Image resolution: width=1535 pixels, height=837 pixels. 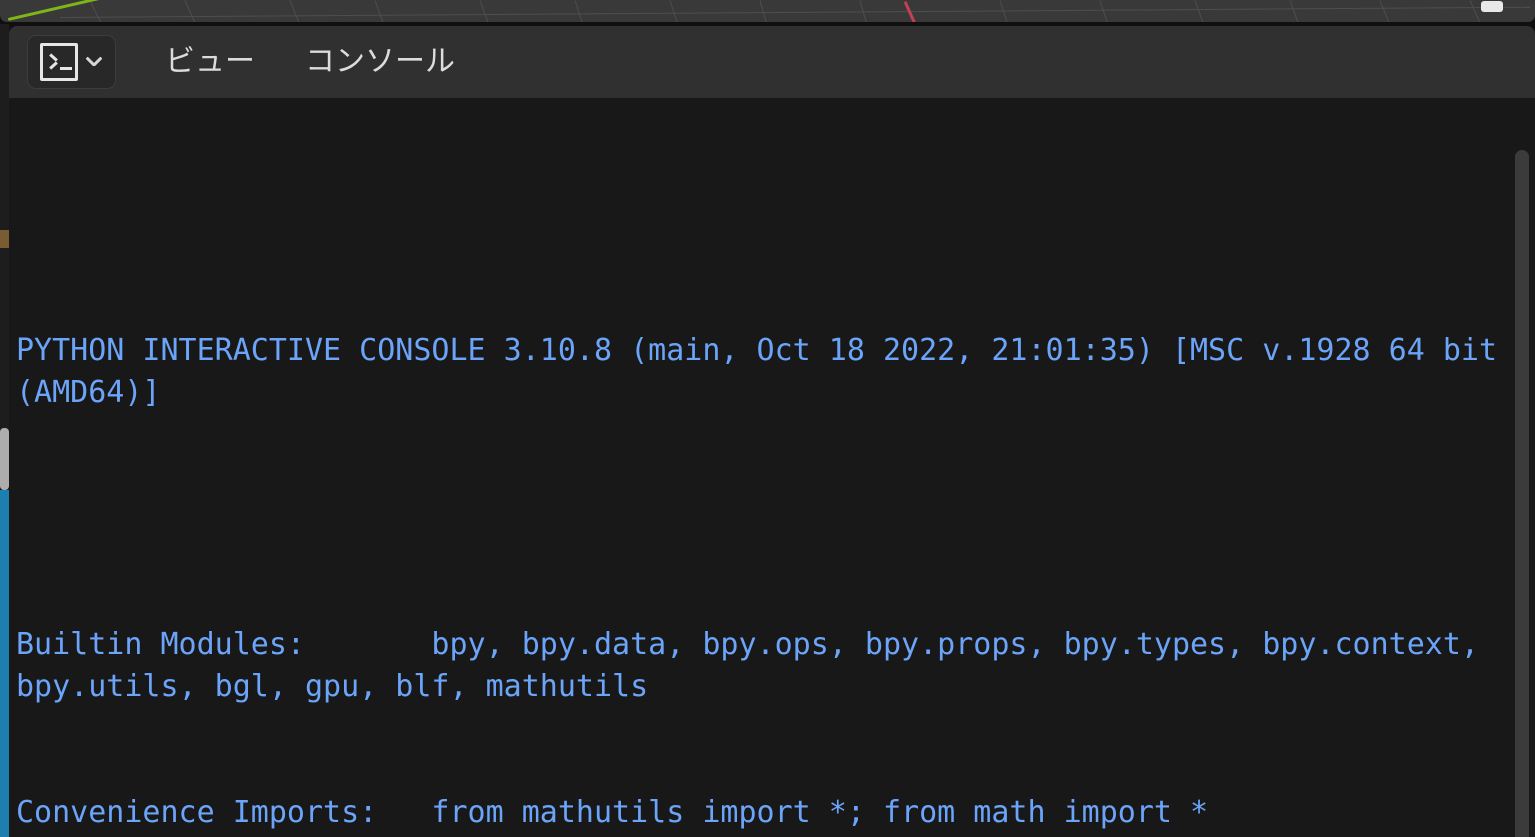 What do you see at coordinates (380, 62) in the screenshot?
I see `menu-item-console: コンソール` at bounding box center [380, 62].